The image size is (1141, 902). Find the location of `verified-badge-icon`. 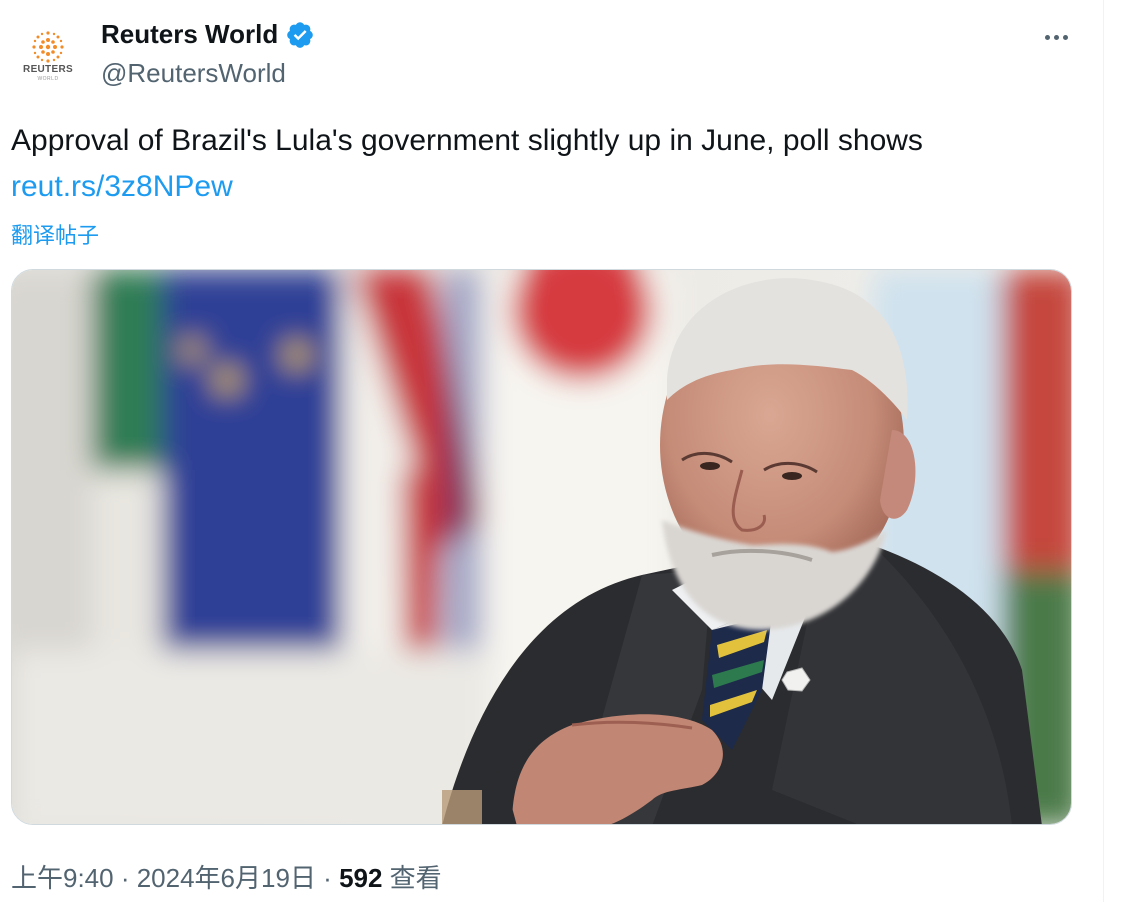

verified-badge-icon is located at coordinates (300, 35).